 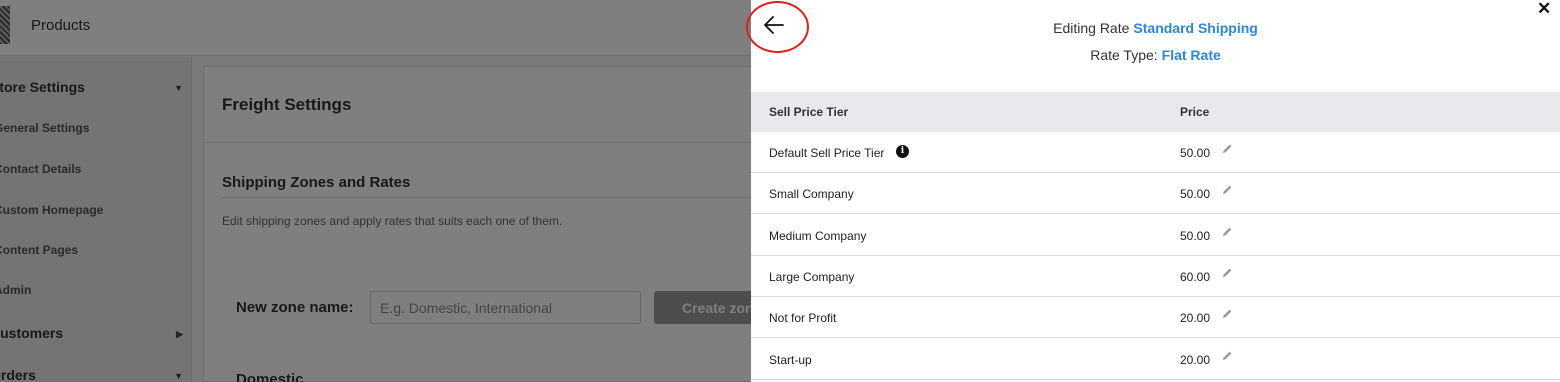 What do you see at coordinates (818, 236) in the screenshot?
I see `tier-name: Medium Company` at bounding box center [818, 236].